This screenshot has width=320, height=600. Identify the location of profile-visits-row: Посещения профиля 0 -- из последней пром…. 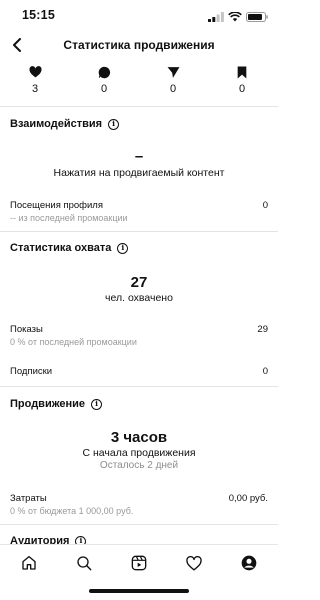
(139, 211).